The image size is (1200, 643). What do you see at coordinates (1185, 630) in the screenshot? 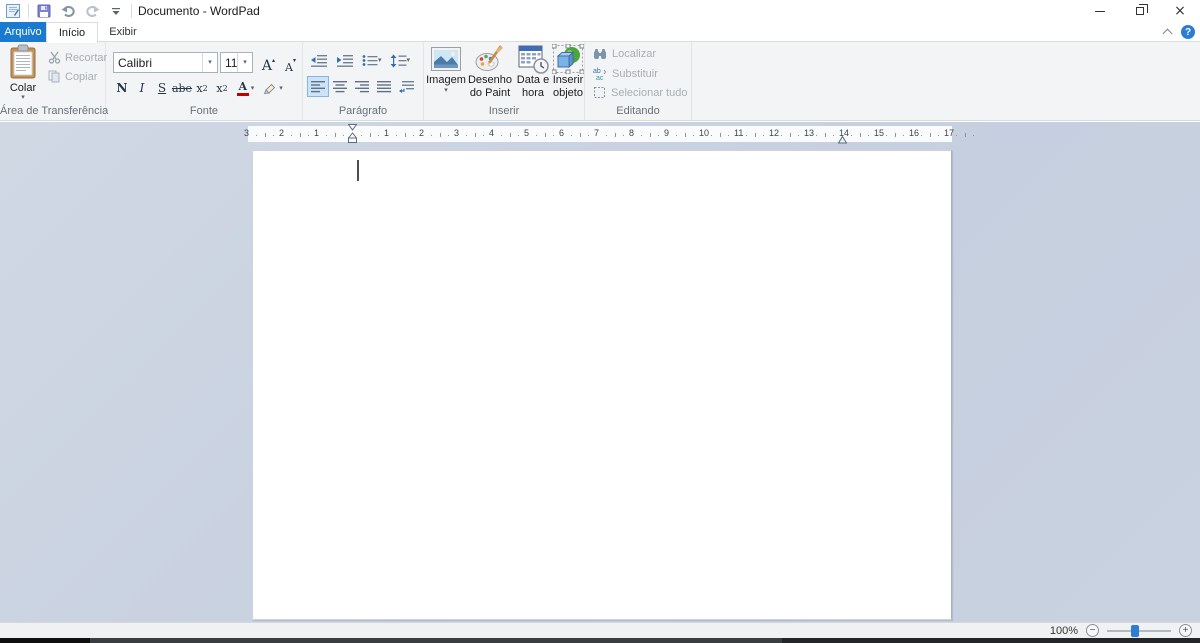
I see `zoom-in-button: +` at bounding box center [1185, 630].